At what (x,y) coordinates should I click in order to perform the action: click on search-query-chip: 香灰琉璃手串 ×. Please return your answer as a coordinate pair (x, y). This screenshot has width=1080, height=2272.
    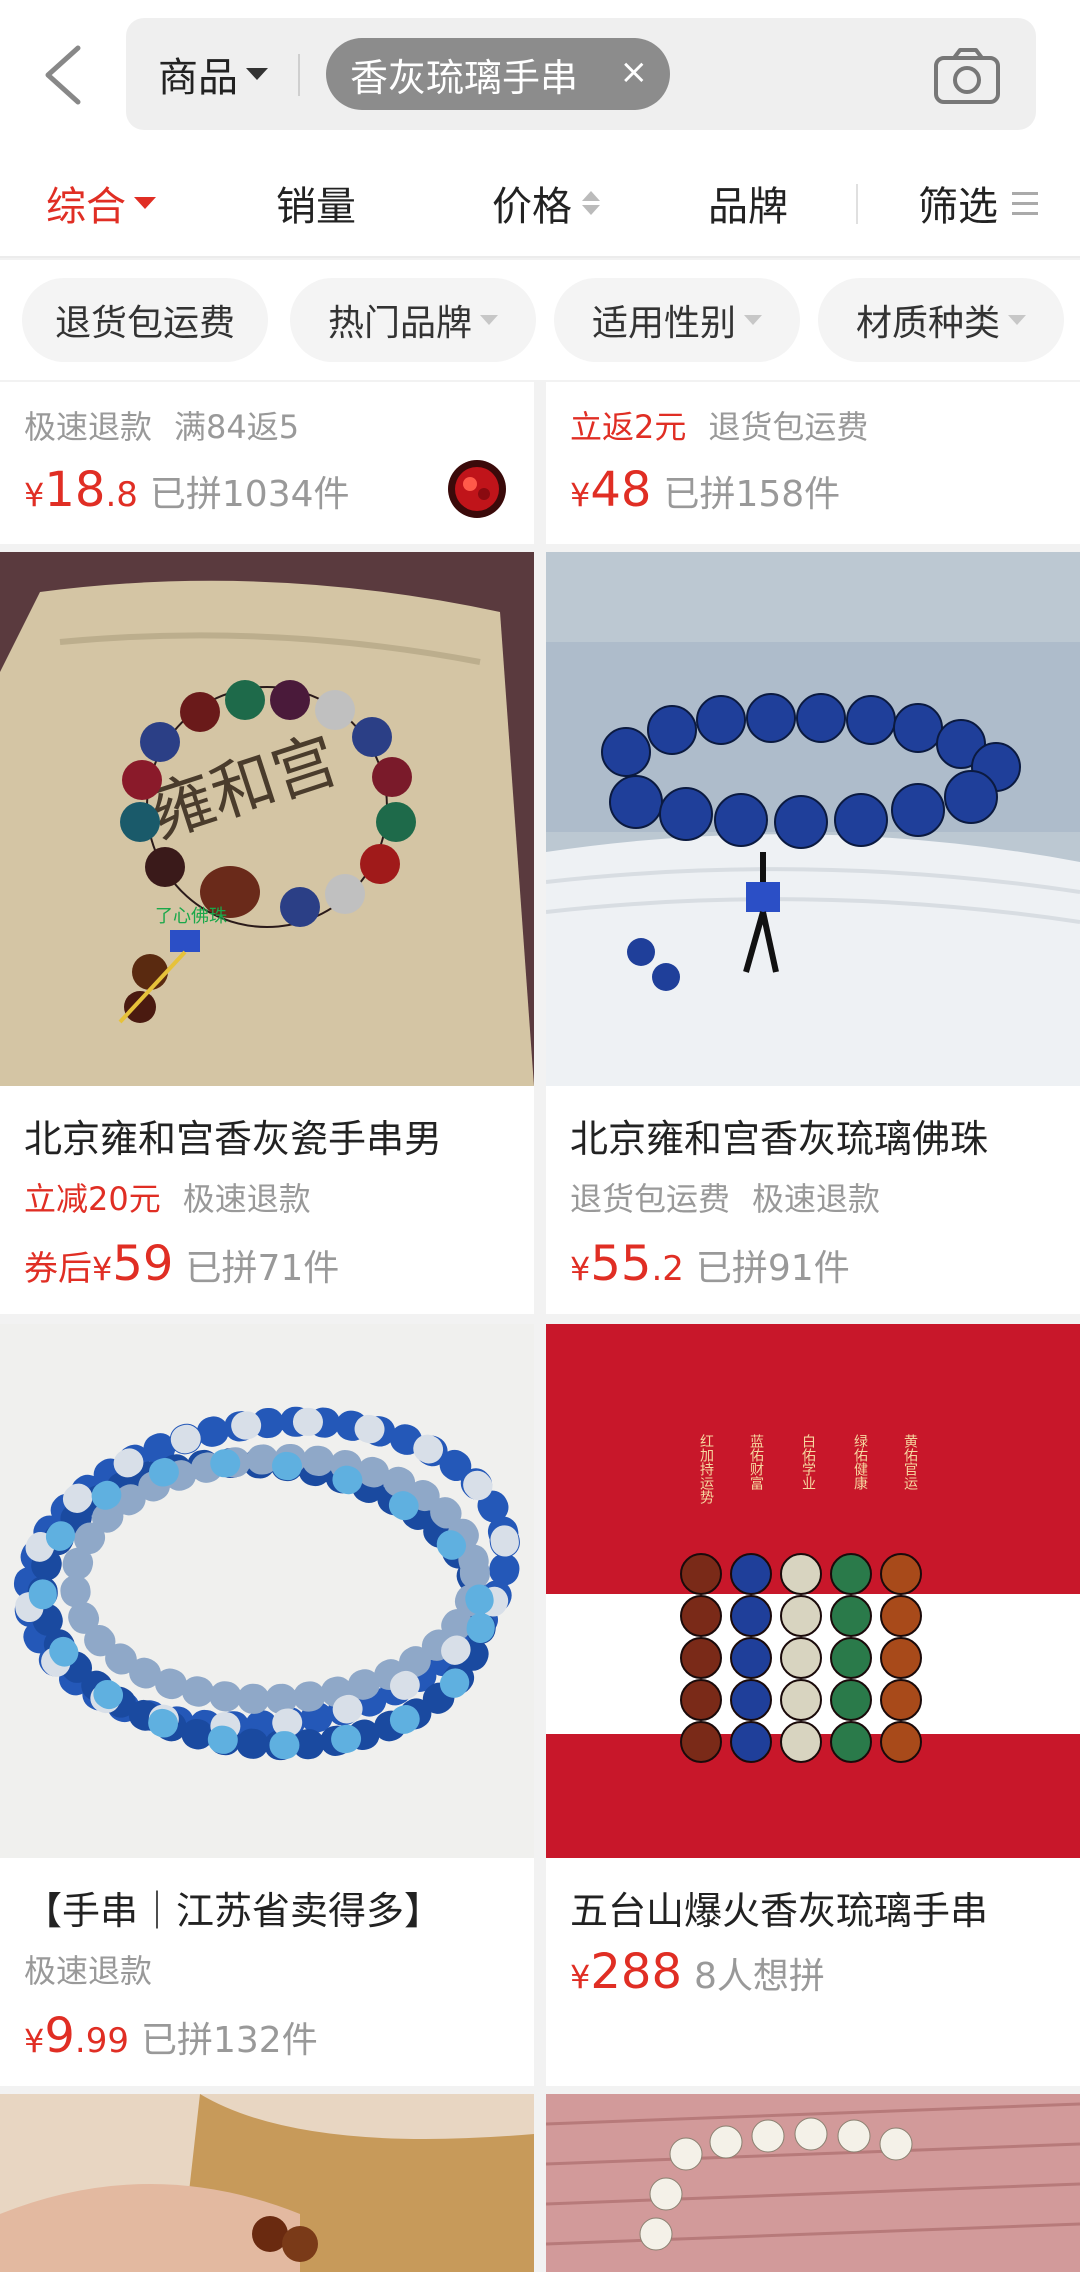
    Looking at the image, I should click on (498, 74).